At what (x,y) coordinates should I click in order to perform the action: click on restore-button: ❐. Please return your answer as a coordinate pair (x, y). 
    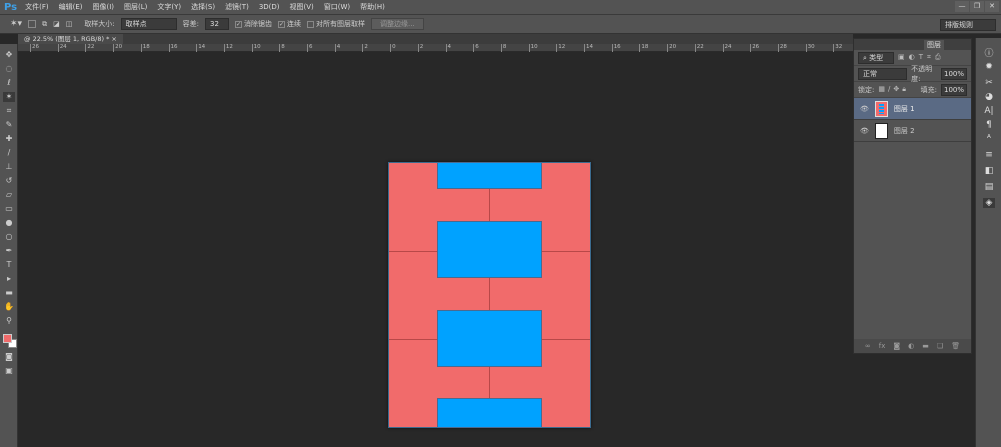
    Looking at the image, I should click on (977, 6).